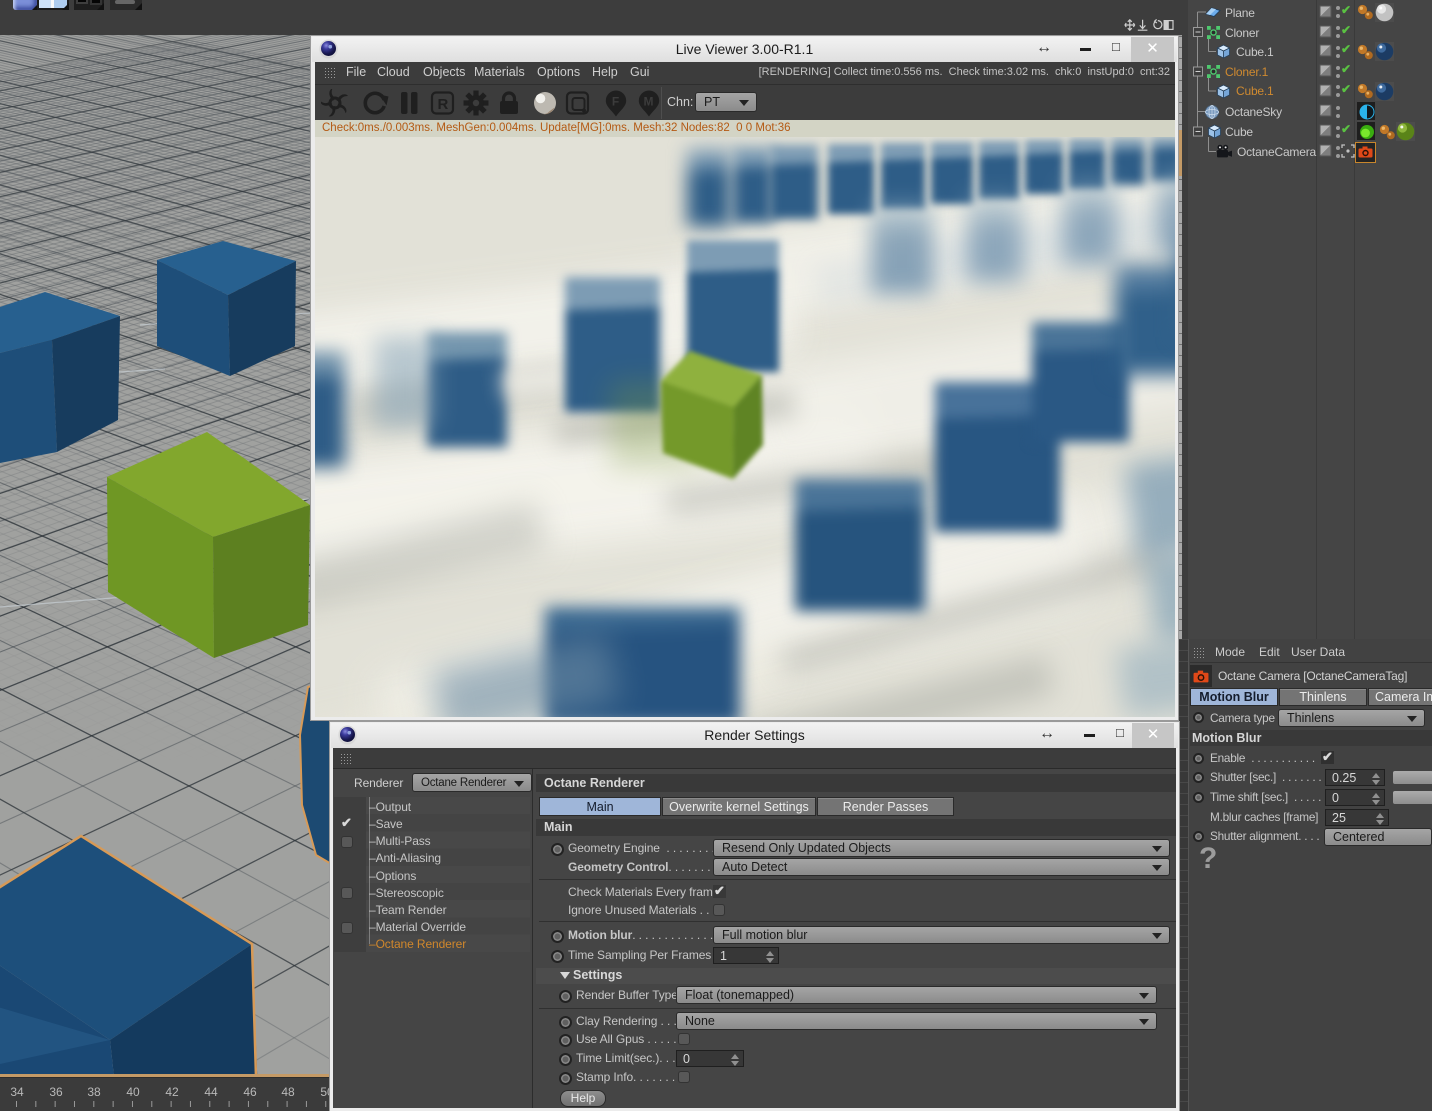 Image resolution: width=1432 pixels, height=1111 pixels. Describe the element at coordinates (443, 104) in the screenshot. I see `svg-text: R` at that location.